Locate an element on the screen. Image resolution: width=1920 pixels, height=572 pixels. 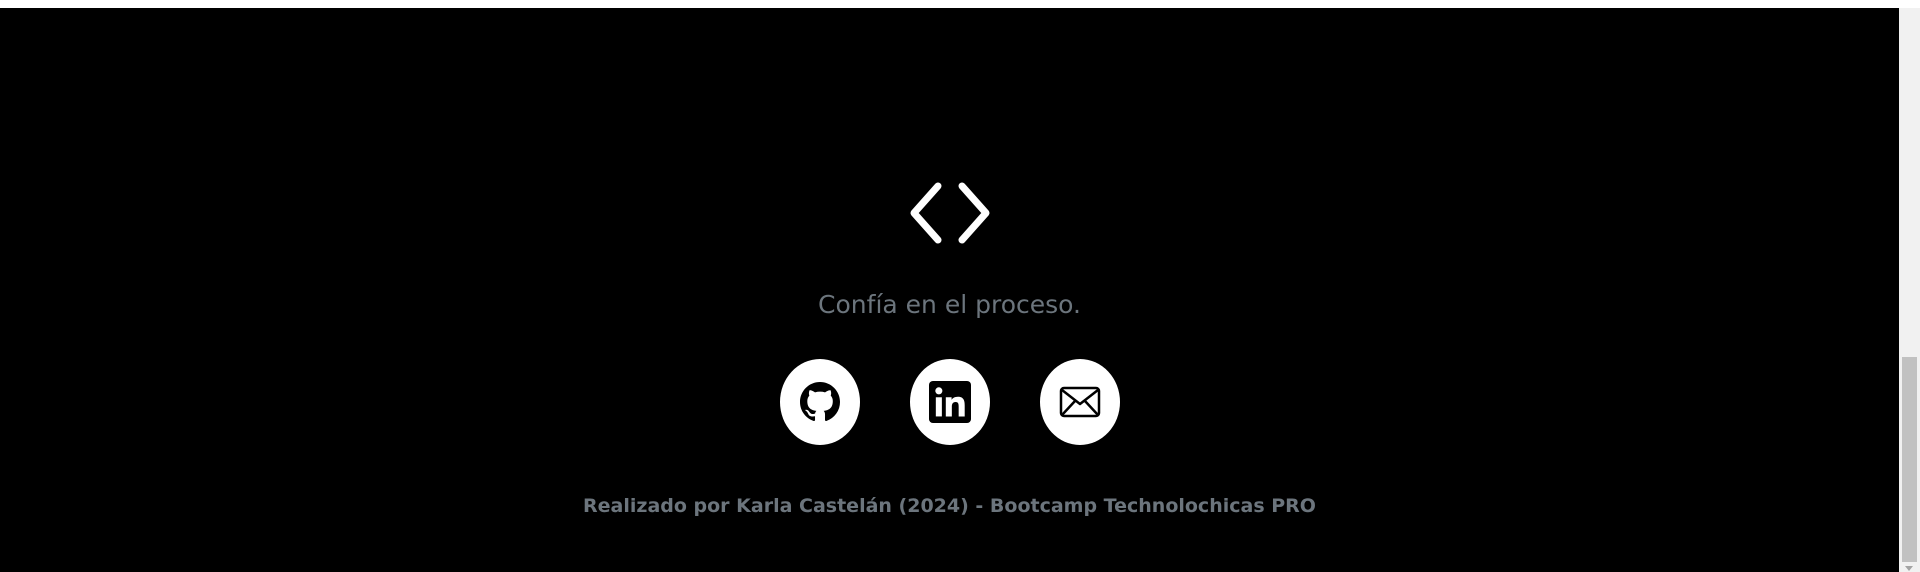
email-link is located at coordinates (1080, 402).